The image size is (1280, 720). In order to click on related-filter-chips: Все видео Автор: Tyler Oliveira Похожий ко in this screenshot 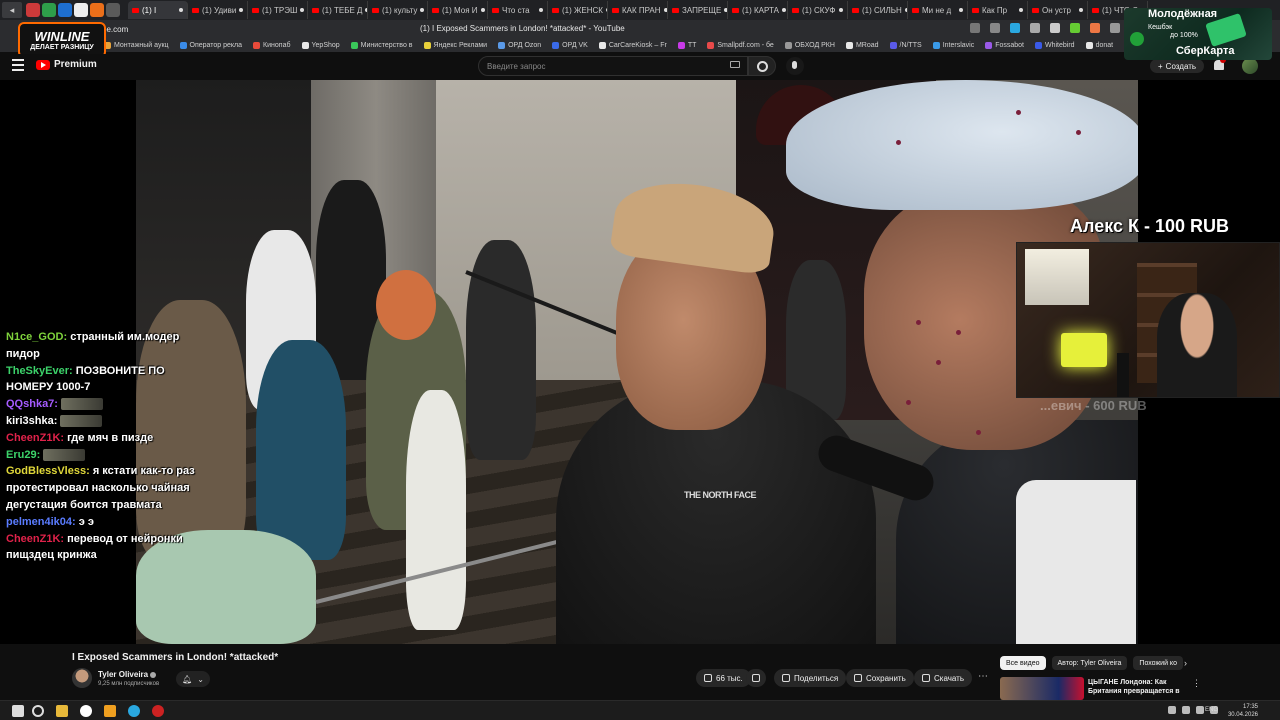, I will do `click(1091, 663)`.